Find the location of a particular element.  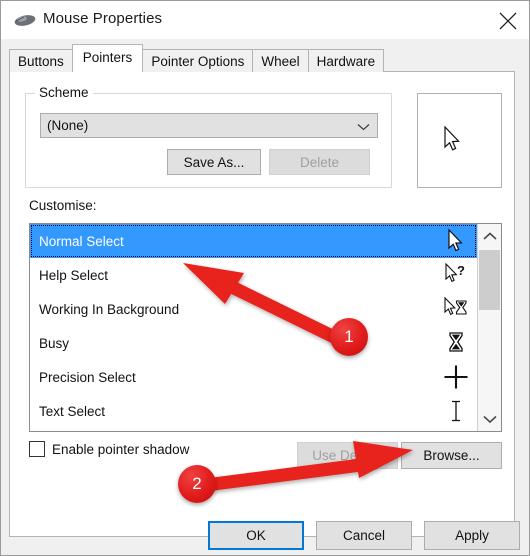

chevron-up-icon is located at coordinates (490, 236).